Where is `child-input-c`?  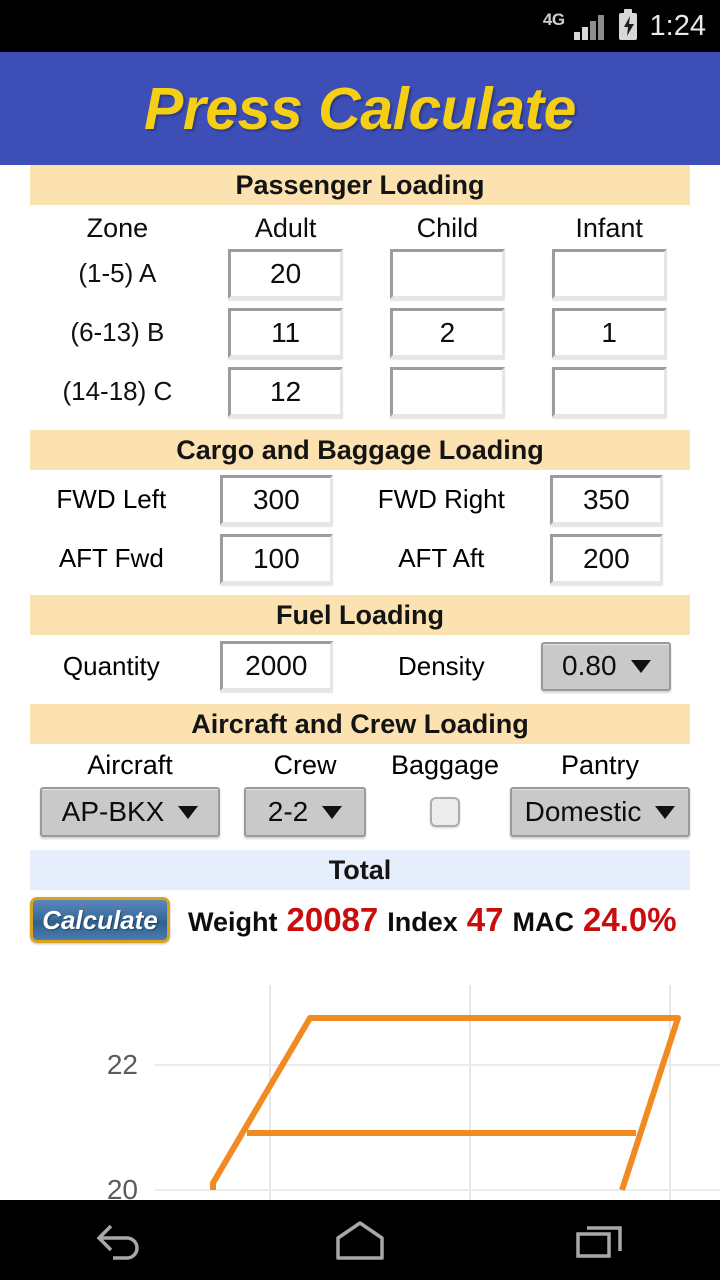
child-input-c is located at coordinates (447, 391).